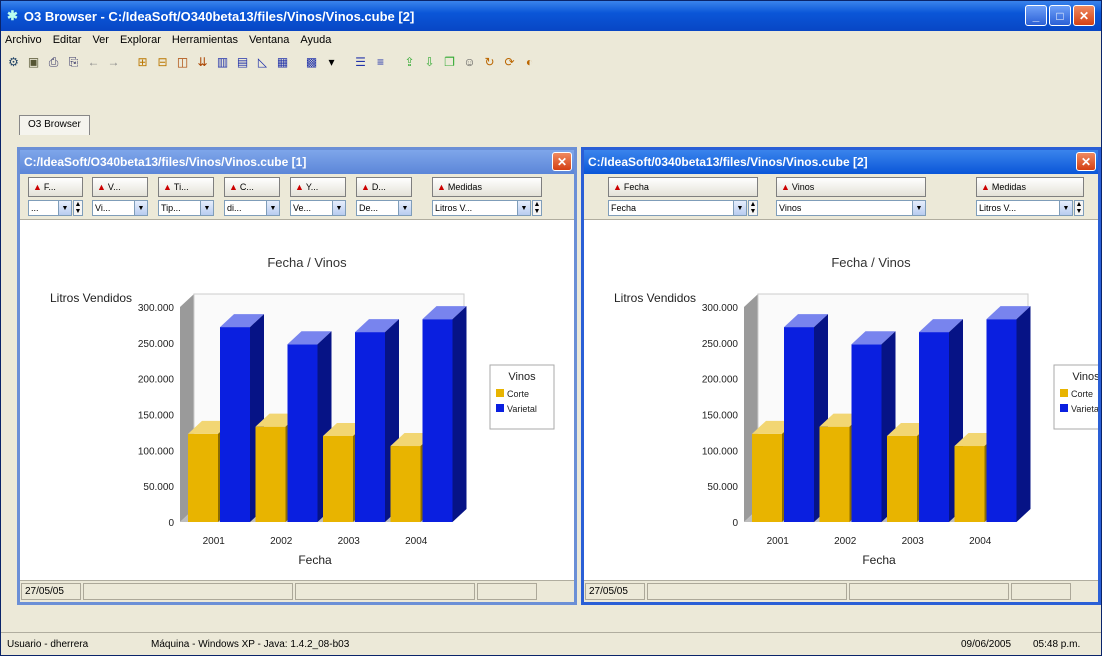 The height and width of the screenshot is (656, 1102). I want to click on line-chart-icon: ▤, so click(242, 62).